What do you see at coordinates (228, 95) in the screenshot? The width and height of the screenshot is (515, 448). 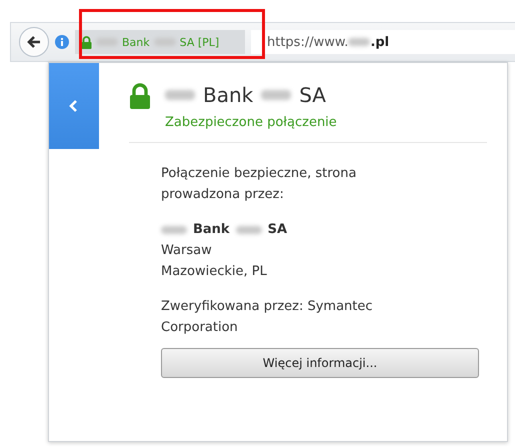 I see `popup-title: Bank` at bounding box center [228, 95].